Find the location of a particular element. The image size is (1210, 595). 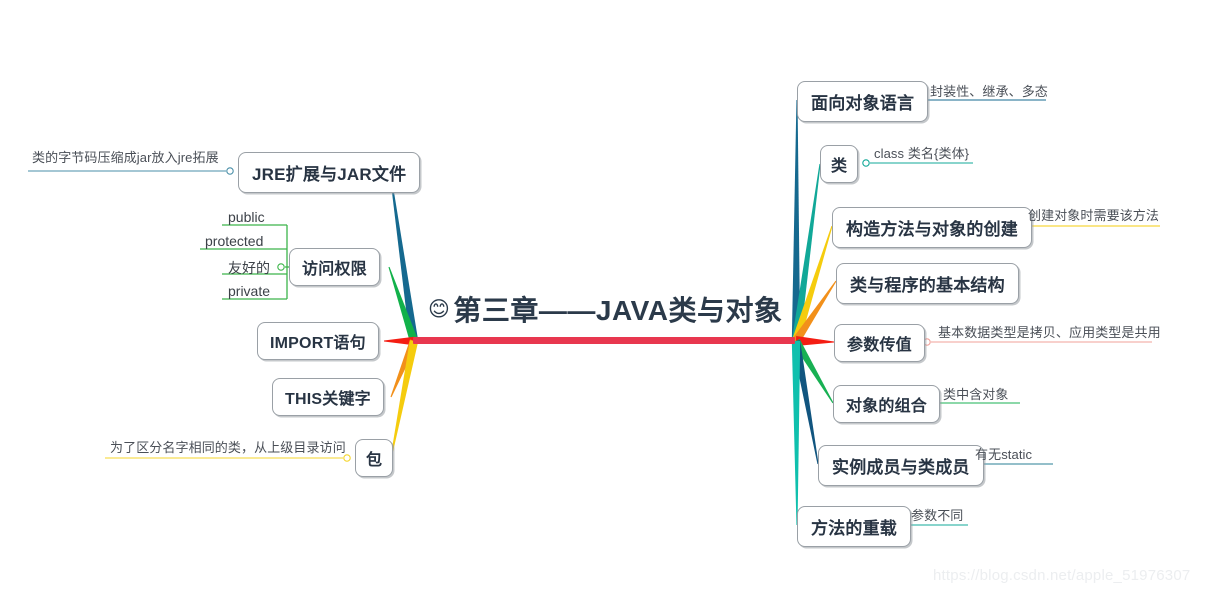

leaf-label-friendly: 友好的 is located at coordinates (249, 268).